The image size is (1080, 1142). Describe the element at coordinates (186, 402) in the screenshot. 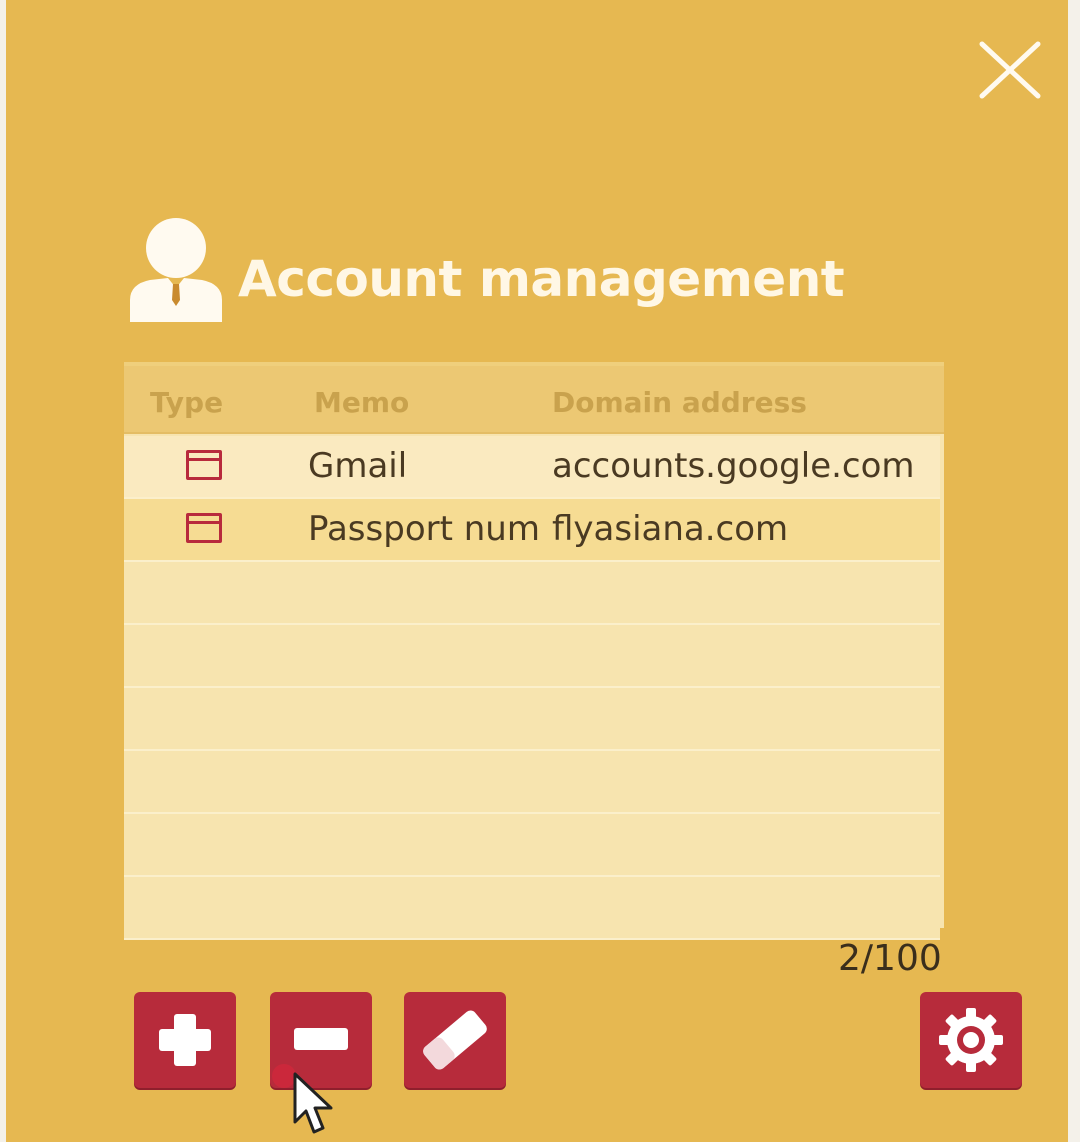

I see `column-header-type: Type` at that location.